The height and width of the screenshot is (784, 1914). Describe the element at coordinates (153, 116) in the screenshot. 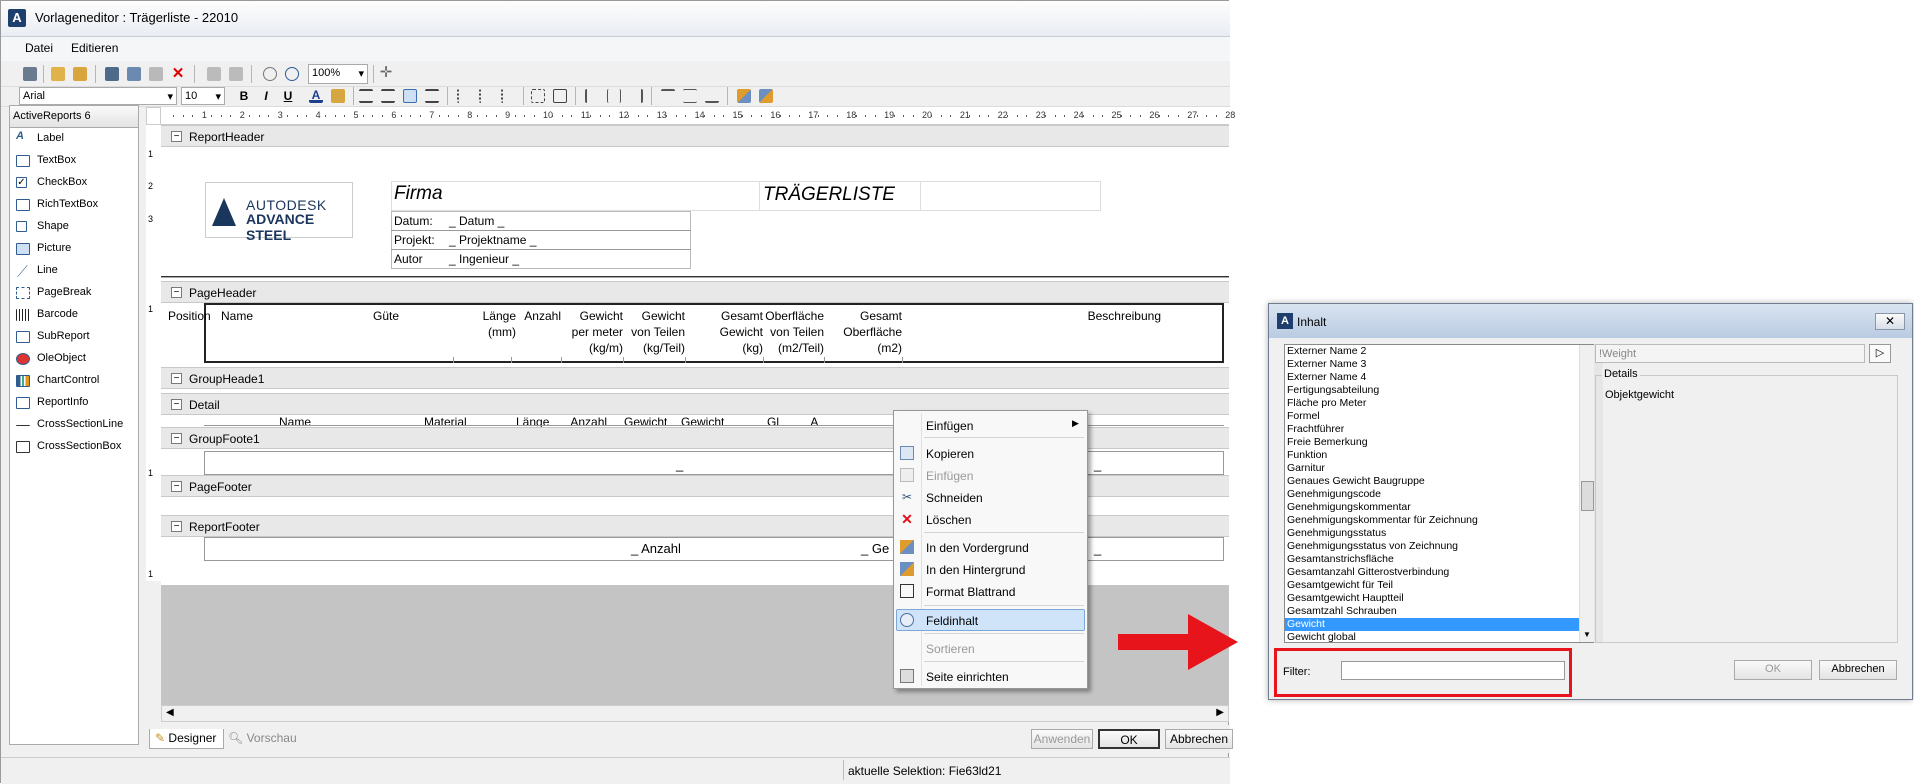

I see `ruler-corner` at that location.